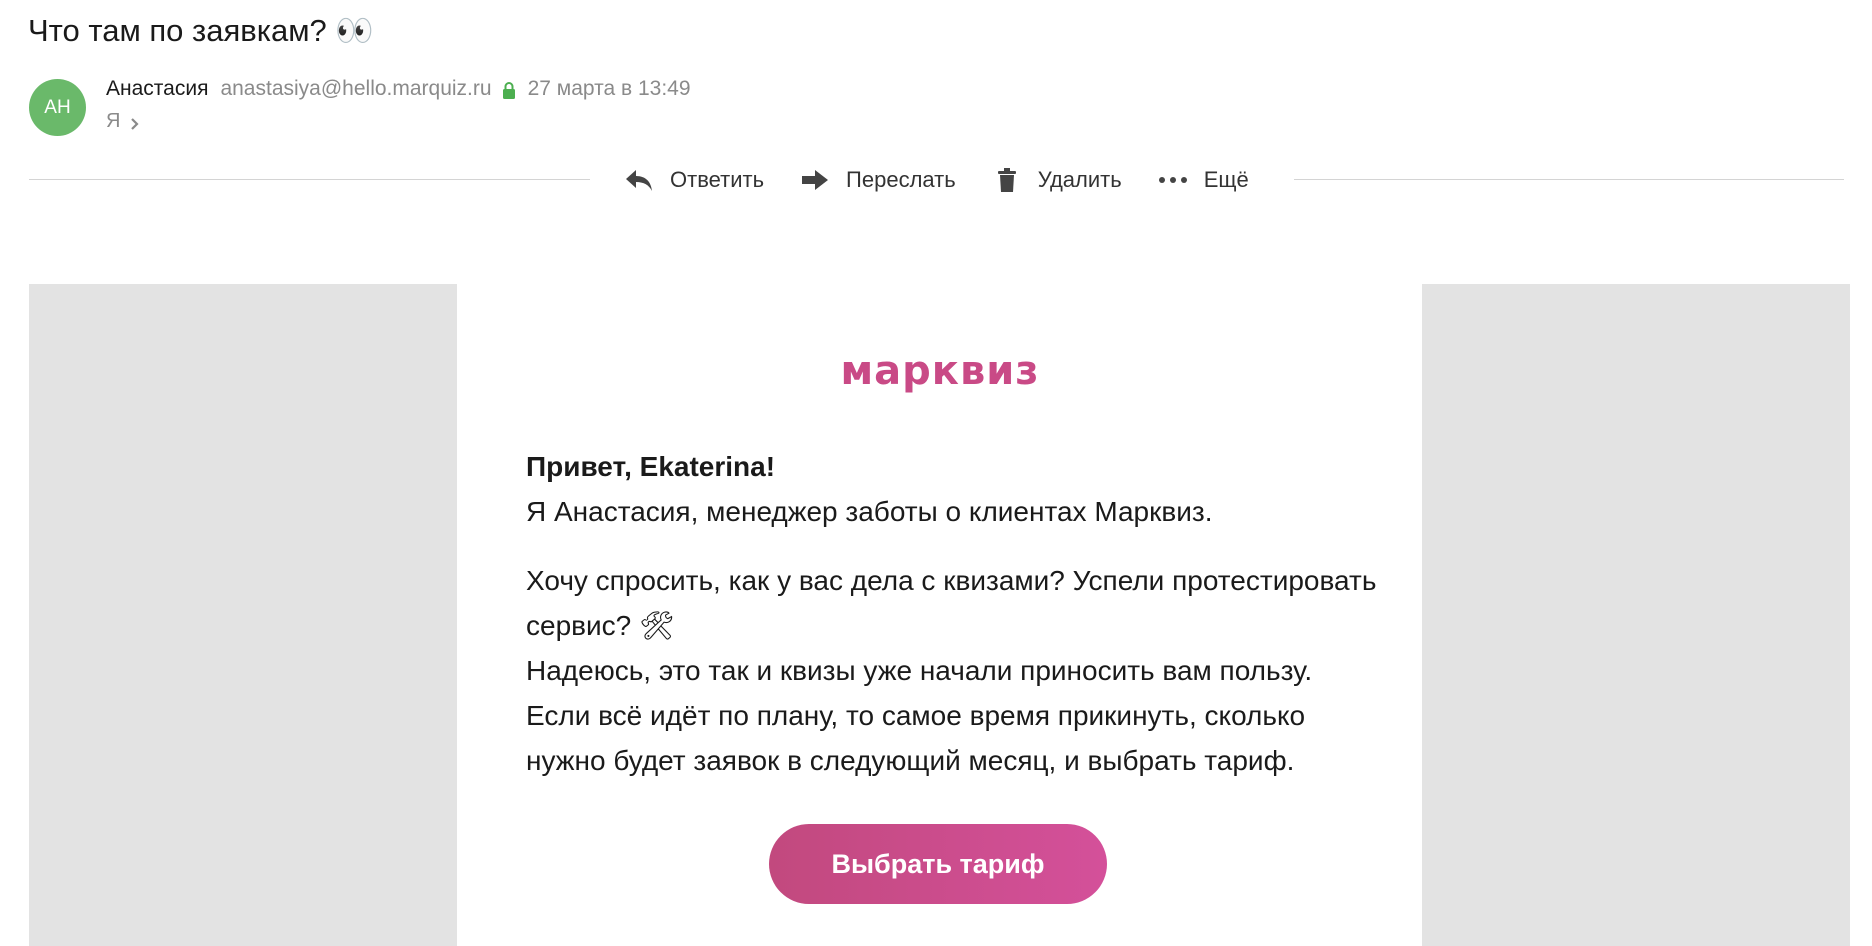  I want to click on more-dots-icon, so click(1173, 180).